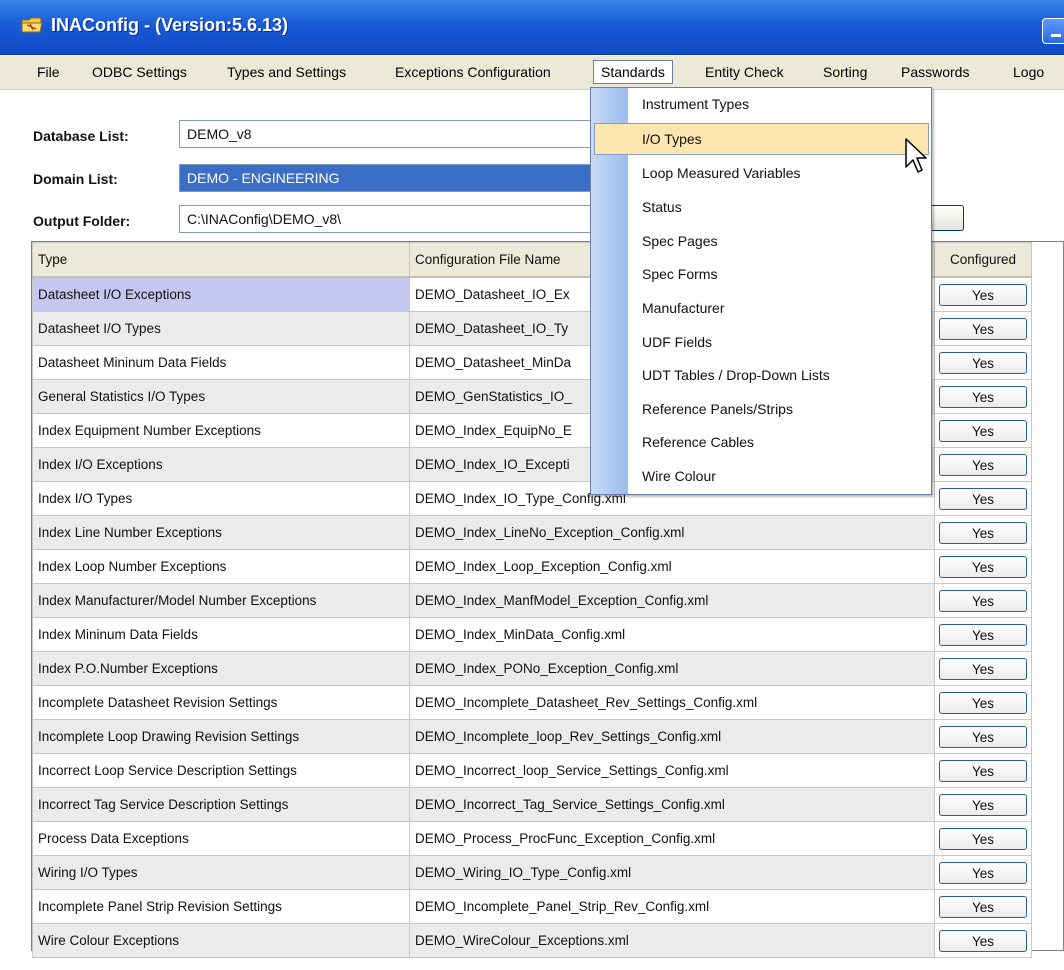 The width and height of the screenshot is (1064, 970). What do you see at coordinates (286, 72) in the screenshot?
I see `menu-types-and-settings: Types and Settings` at bounding box center [286, 72].